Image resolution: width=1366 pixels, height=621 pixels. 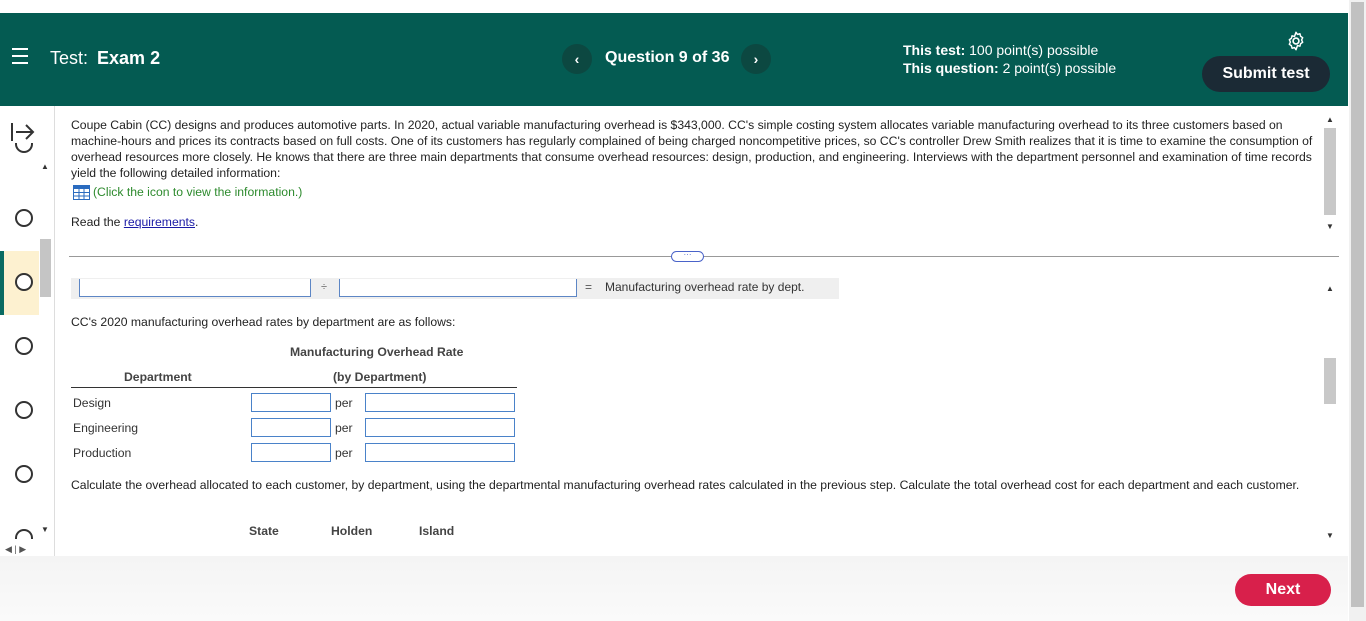 I want to click on rate-column-subheader: (by Department), so click(x=380, y=377).